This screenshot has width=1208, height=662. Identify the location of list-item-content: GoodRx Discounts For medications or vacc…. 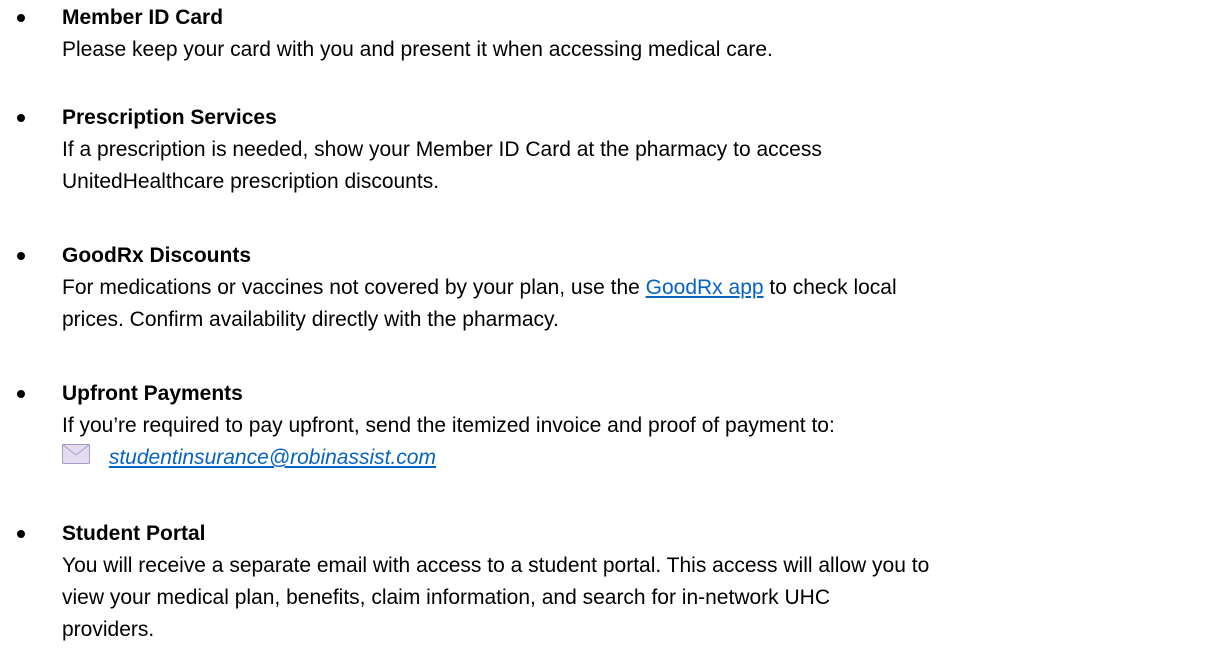
(632, 288).